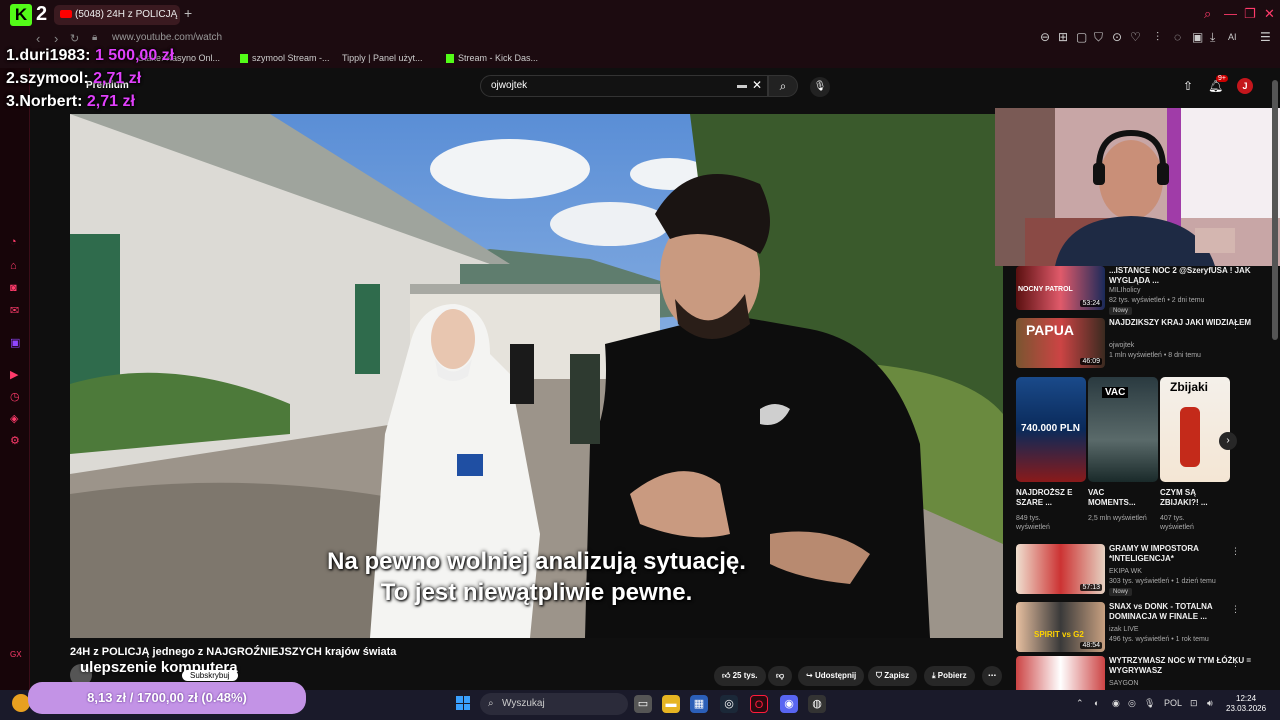 The image size is (1280, 720). What do you see at coordinates (14, 374) in the screenshot?
I see `play-icon: ▶` at bounding box center [14, 374].